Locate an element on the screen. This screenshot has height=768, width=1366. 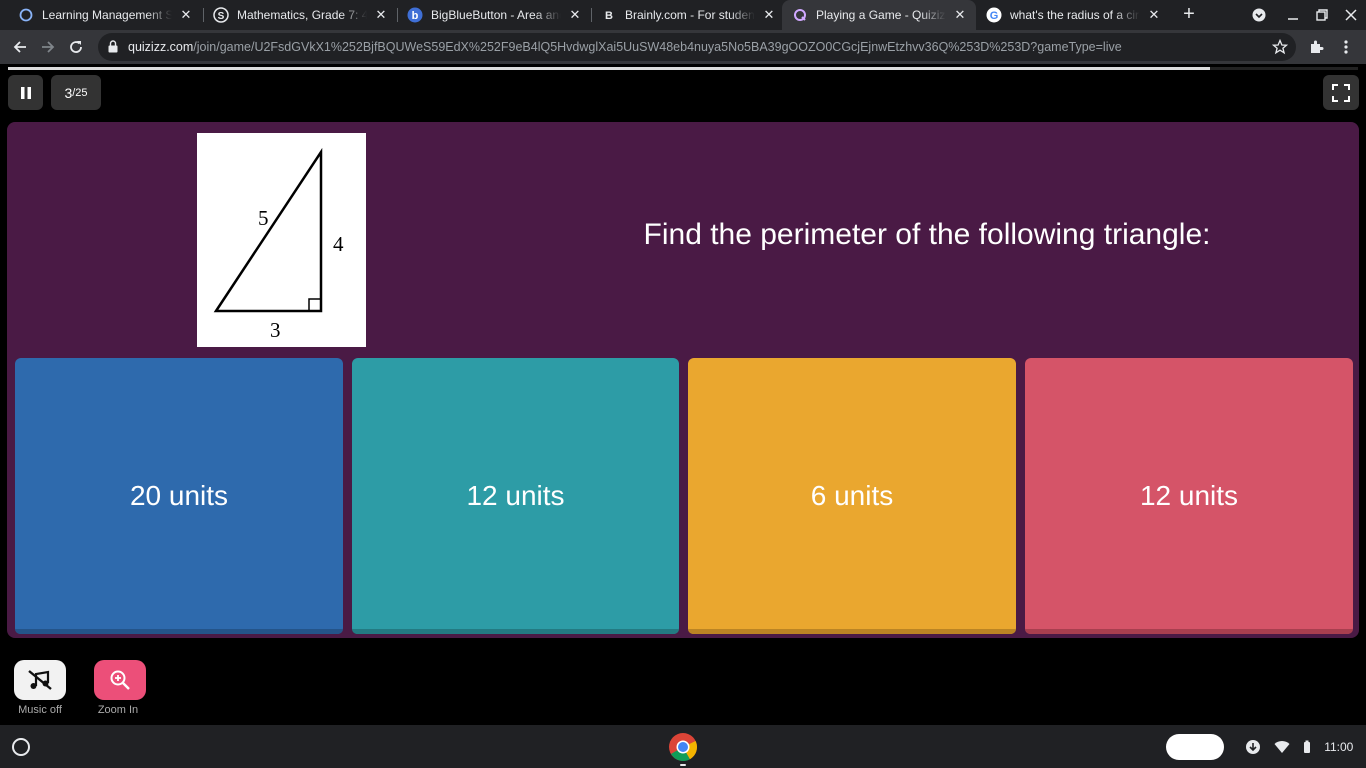
zoom-in-icon is located at coordinates (120, 680).